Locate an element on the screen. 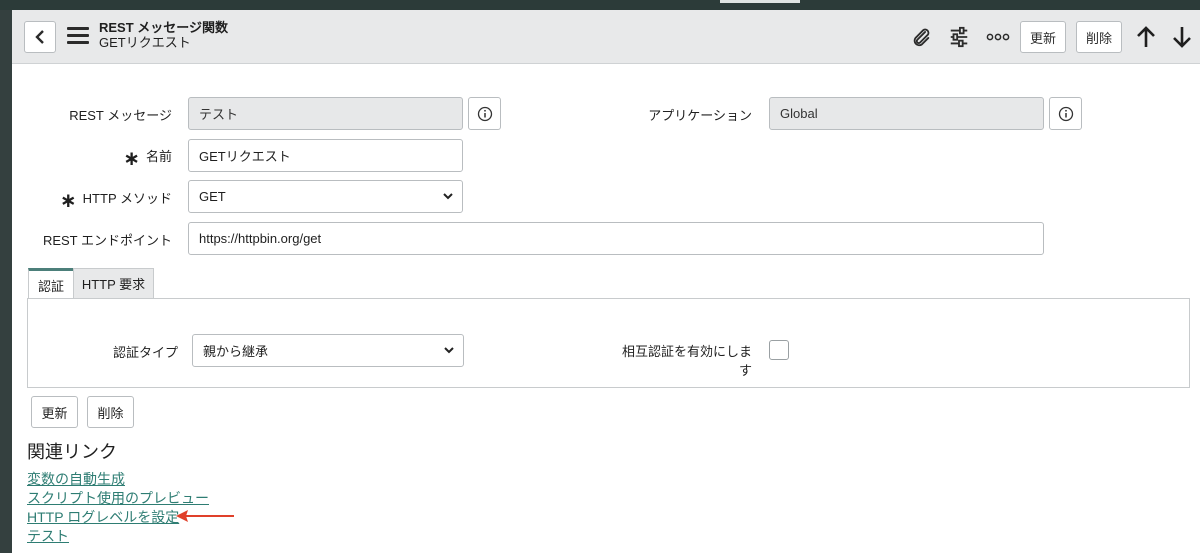 This screenshot has width=1200, height=553. paperclip-icon is located at coordinates (921, 37).